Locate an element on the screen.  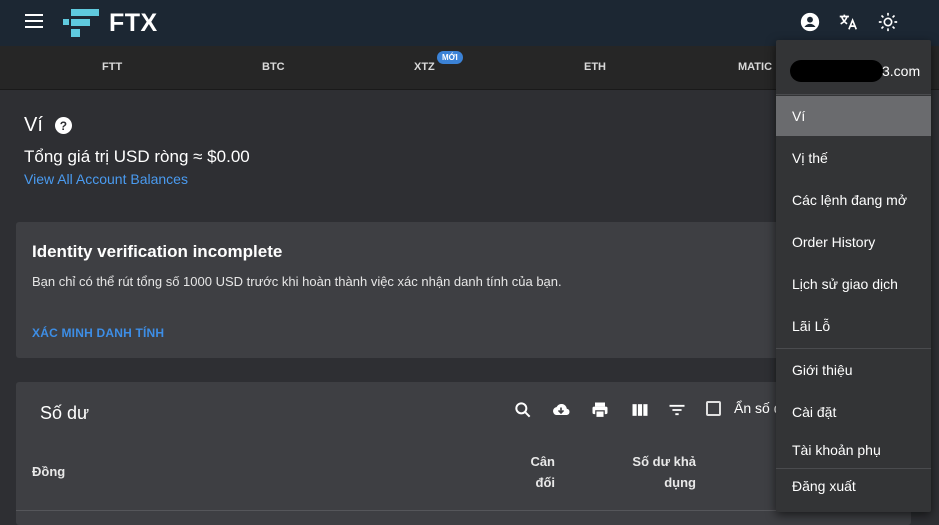
wallet-title-text: Ví is located at coordinates (33, 125).